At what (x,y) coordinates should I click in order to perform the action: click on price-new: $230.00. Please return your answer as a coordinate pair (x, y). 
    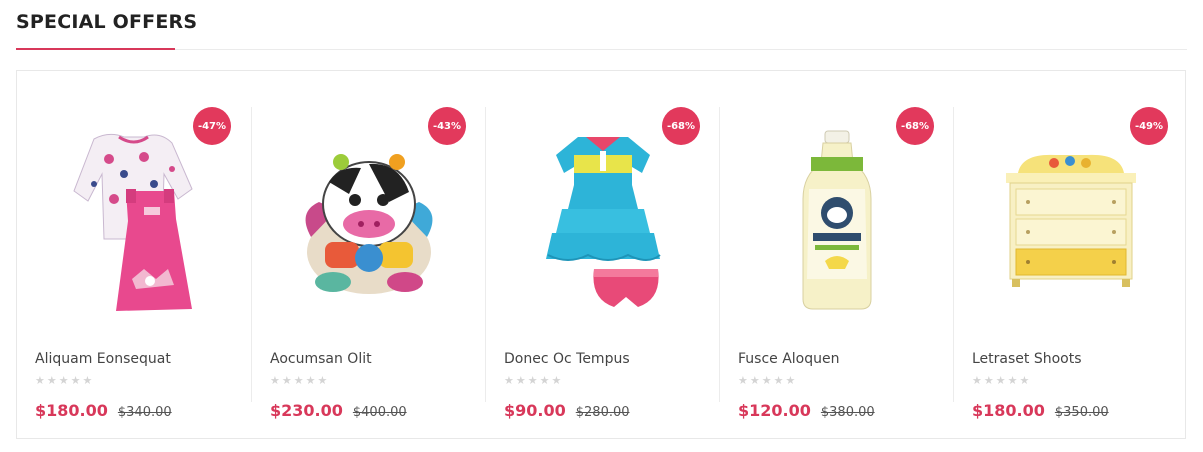
    Looking at the image, I should click on (306, 410).